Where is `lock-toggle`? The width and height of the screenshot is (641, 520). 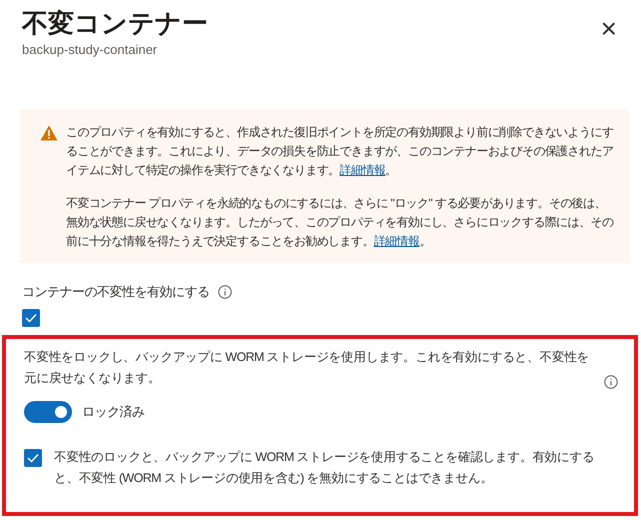
lock-toggle is located at coordinates (48, 412).